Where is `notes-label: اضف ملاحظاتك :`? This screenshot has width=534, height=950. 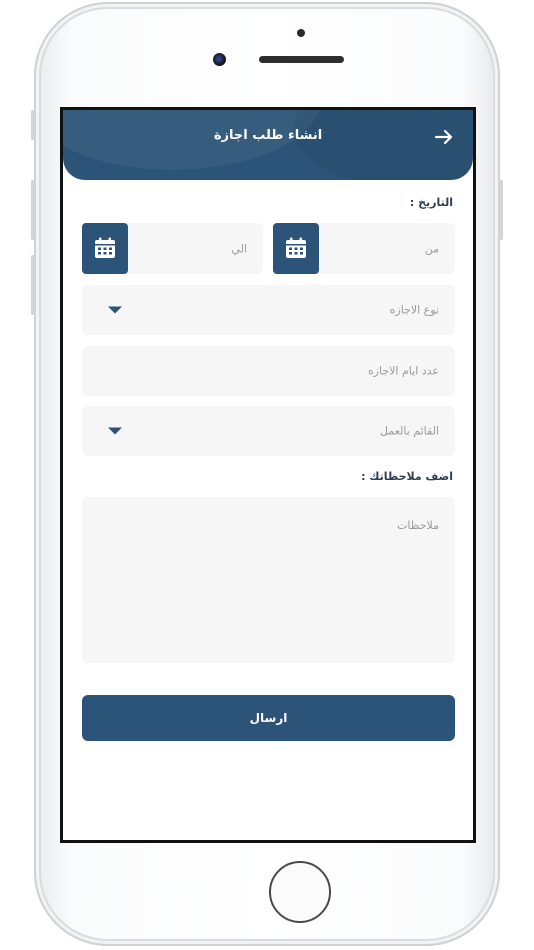
notes-label: اضف ملاحظاتك : is located at coordinates (407, 476).